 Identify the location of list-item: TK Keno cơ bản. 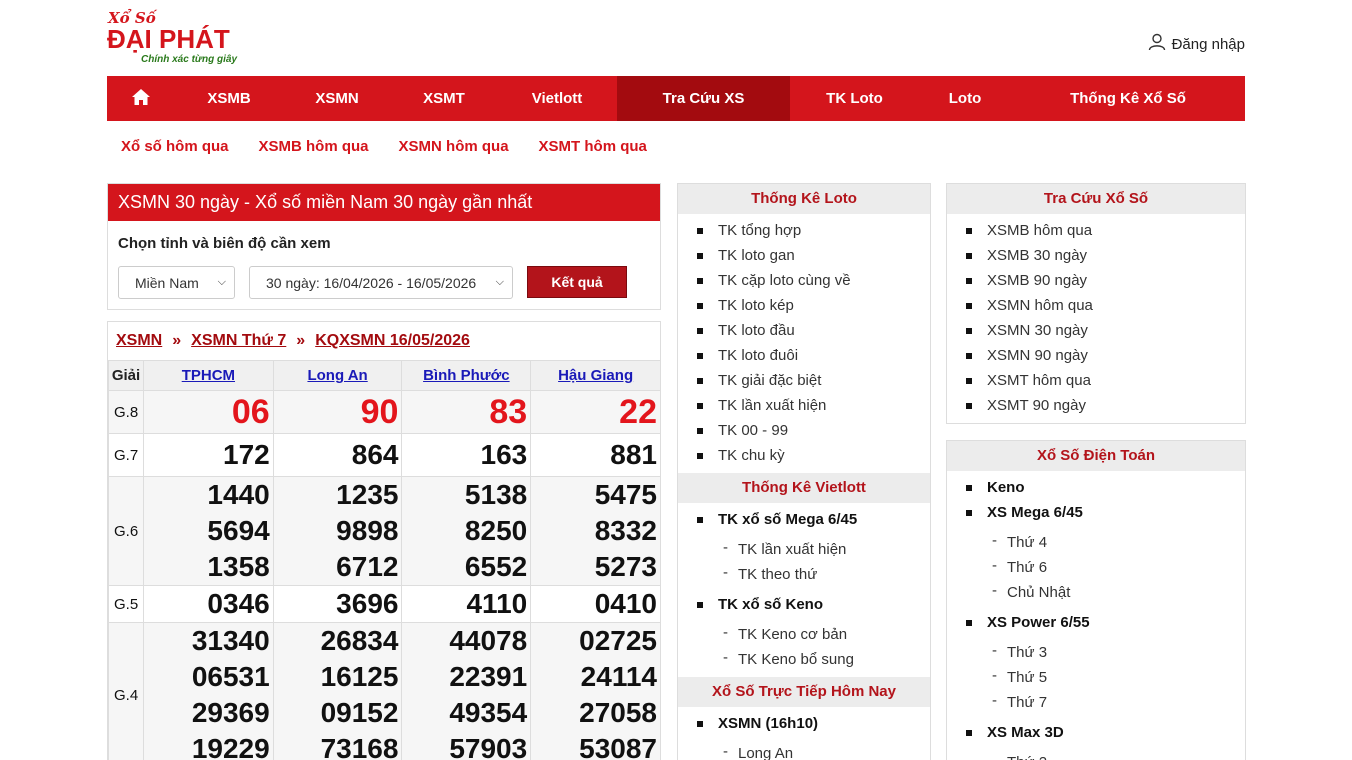
(804, 633).